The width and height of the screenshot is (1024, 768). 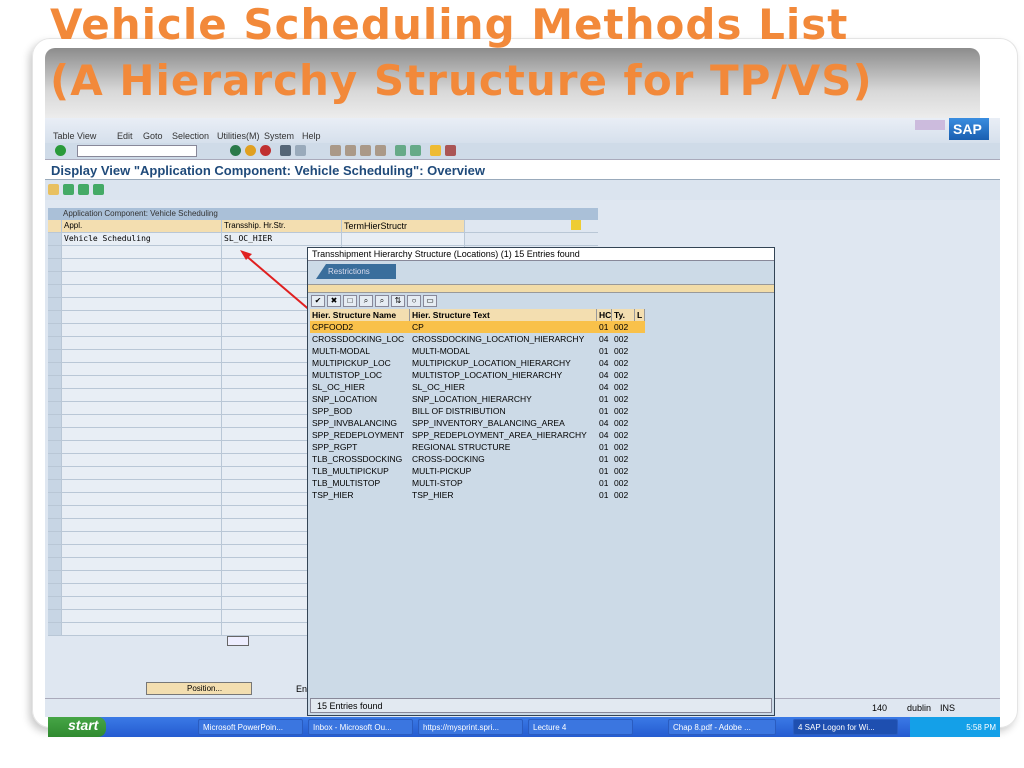 I want to click on hit-cell: SPP_REDEPLOYMENT, so click(x=358, y=435).